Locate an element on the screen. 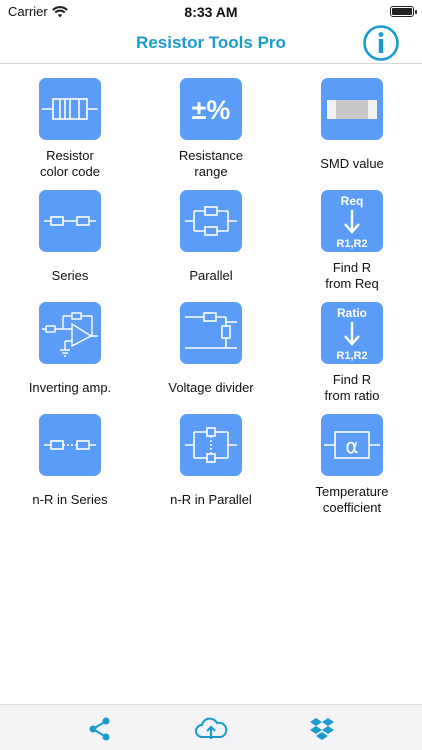 The height and width of the screenshot is (750, 422). cloud-upload-icon is located at coordinates (211, 729).